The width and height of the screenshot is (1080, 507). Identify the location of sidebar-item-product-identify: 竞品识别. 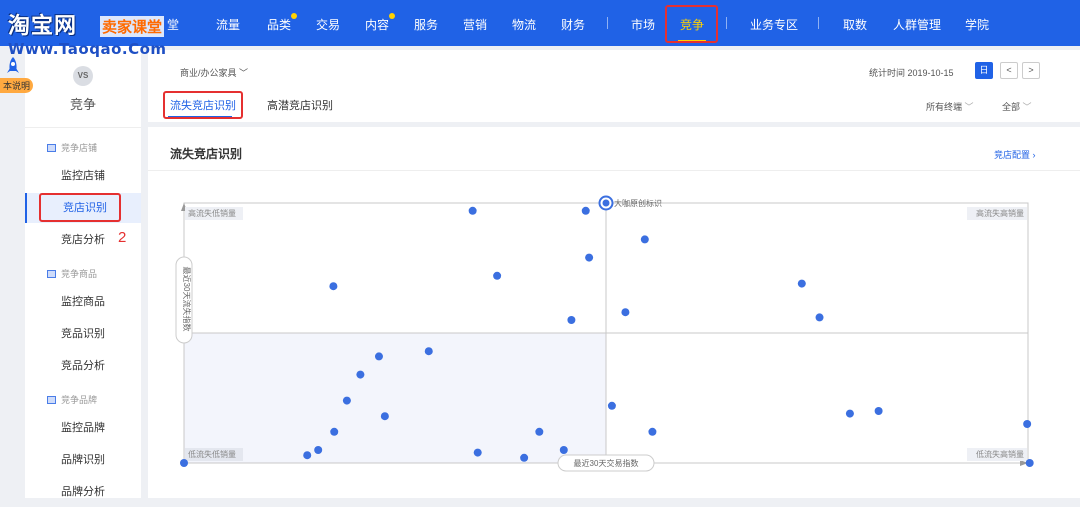
(83, 334).